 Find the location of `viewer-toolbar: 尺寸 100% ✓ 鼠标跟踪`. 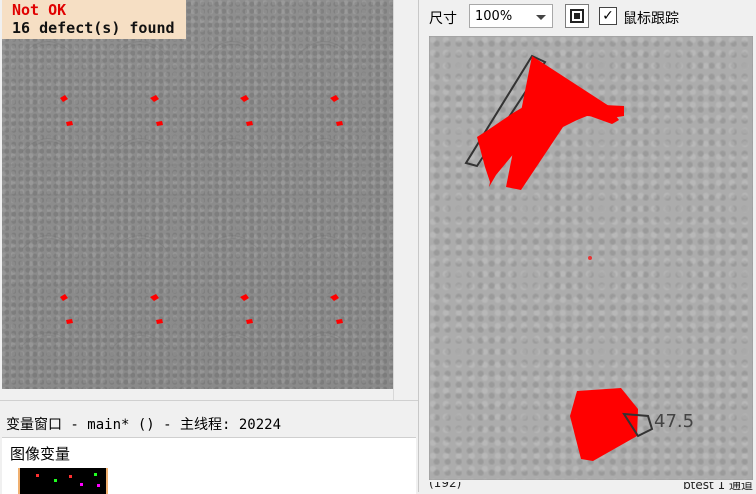

viewer-toolbar: 尺寸 100% ✓ 鼠标跟踪 is located at coordinates (587, 17).